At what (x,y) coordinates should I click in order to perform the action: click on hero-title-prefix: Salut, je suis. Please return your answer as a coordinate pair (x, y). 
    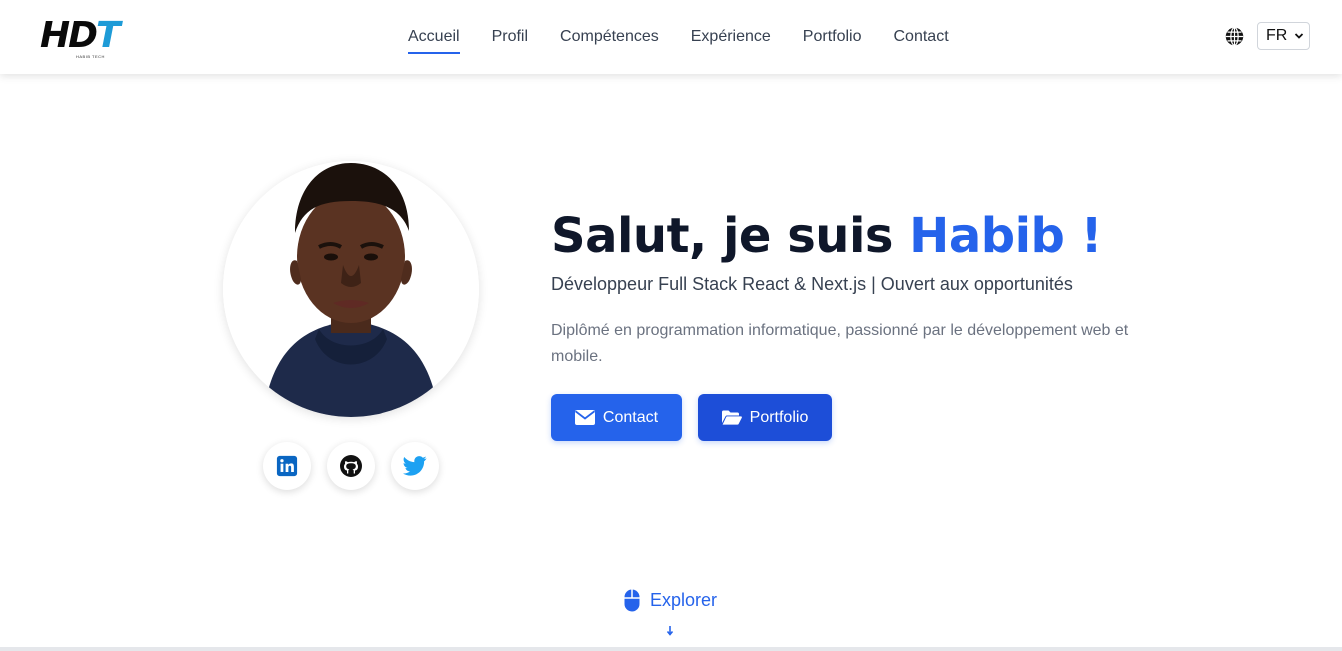
    Looking at the image, I should click on (730, 236).